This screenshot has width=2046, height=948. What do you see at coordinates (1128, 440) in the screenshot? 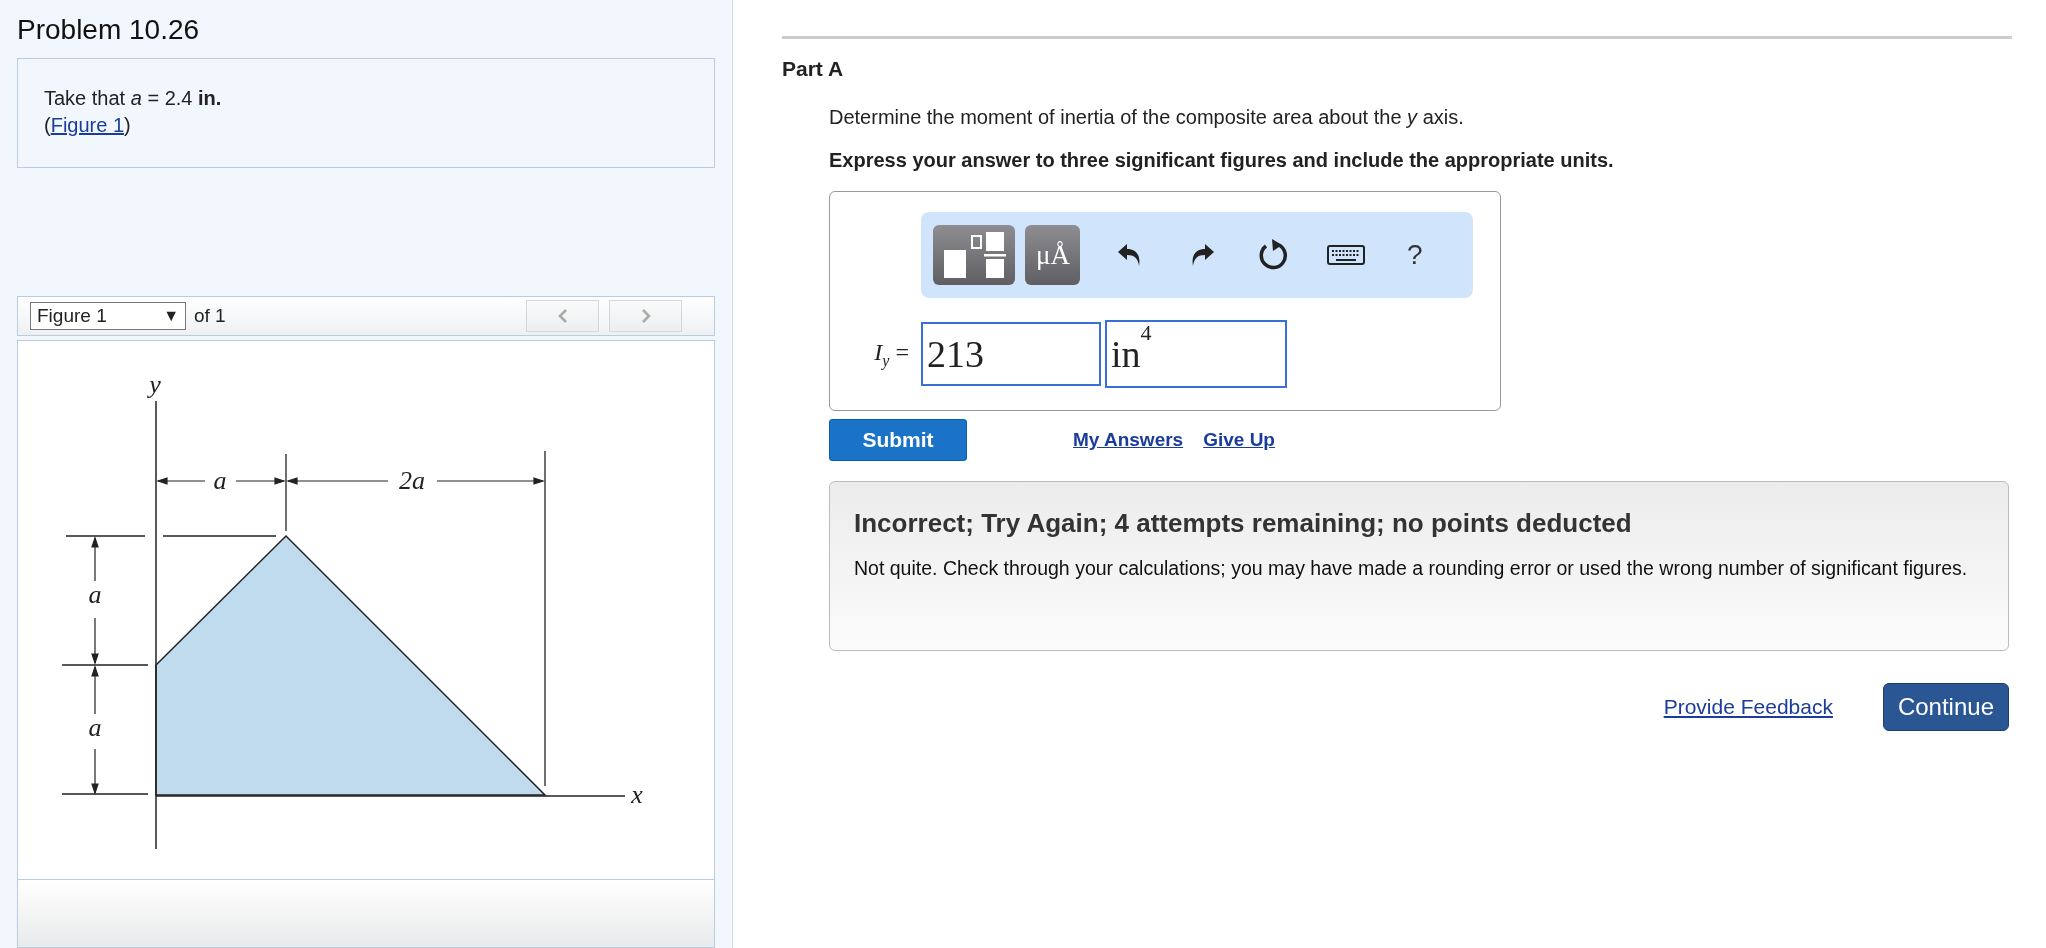
I see `action-link: My Answers` at bounding box center [1128, 440].